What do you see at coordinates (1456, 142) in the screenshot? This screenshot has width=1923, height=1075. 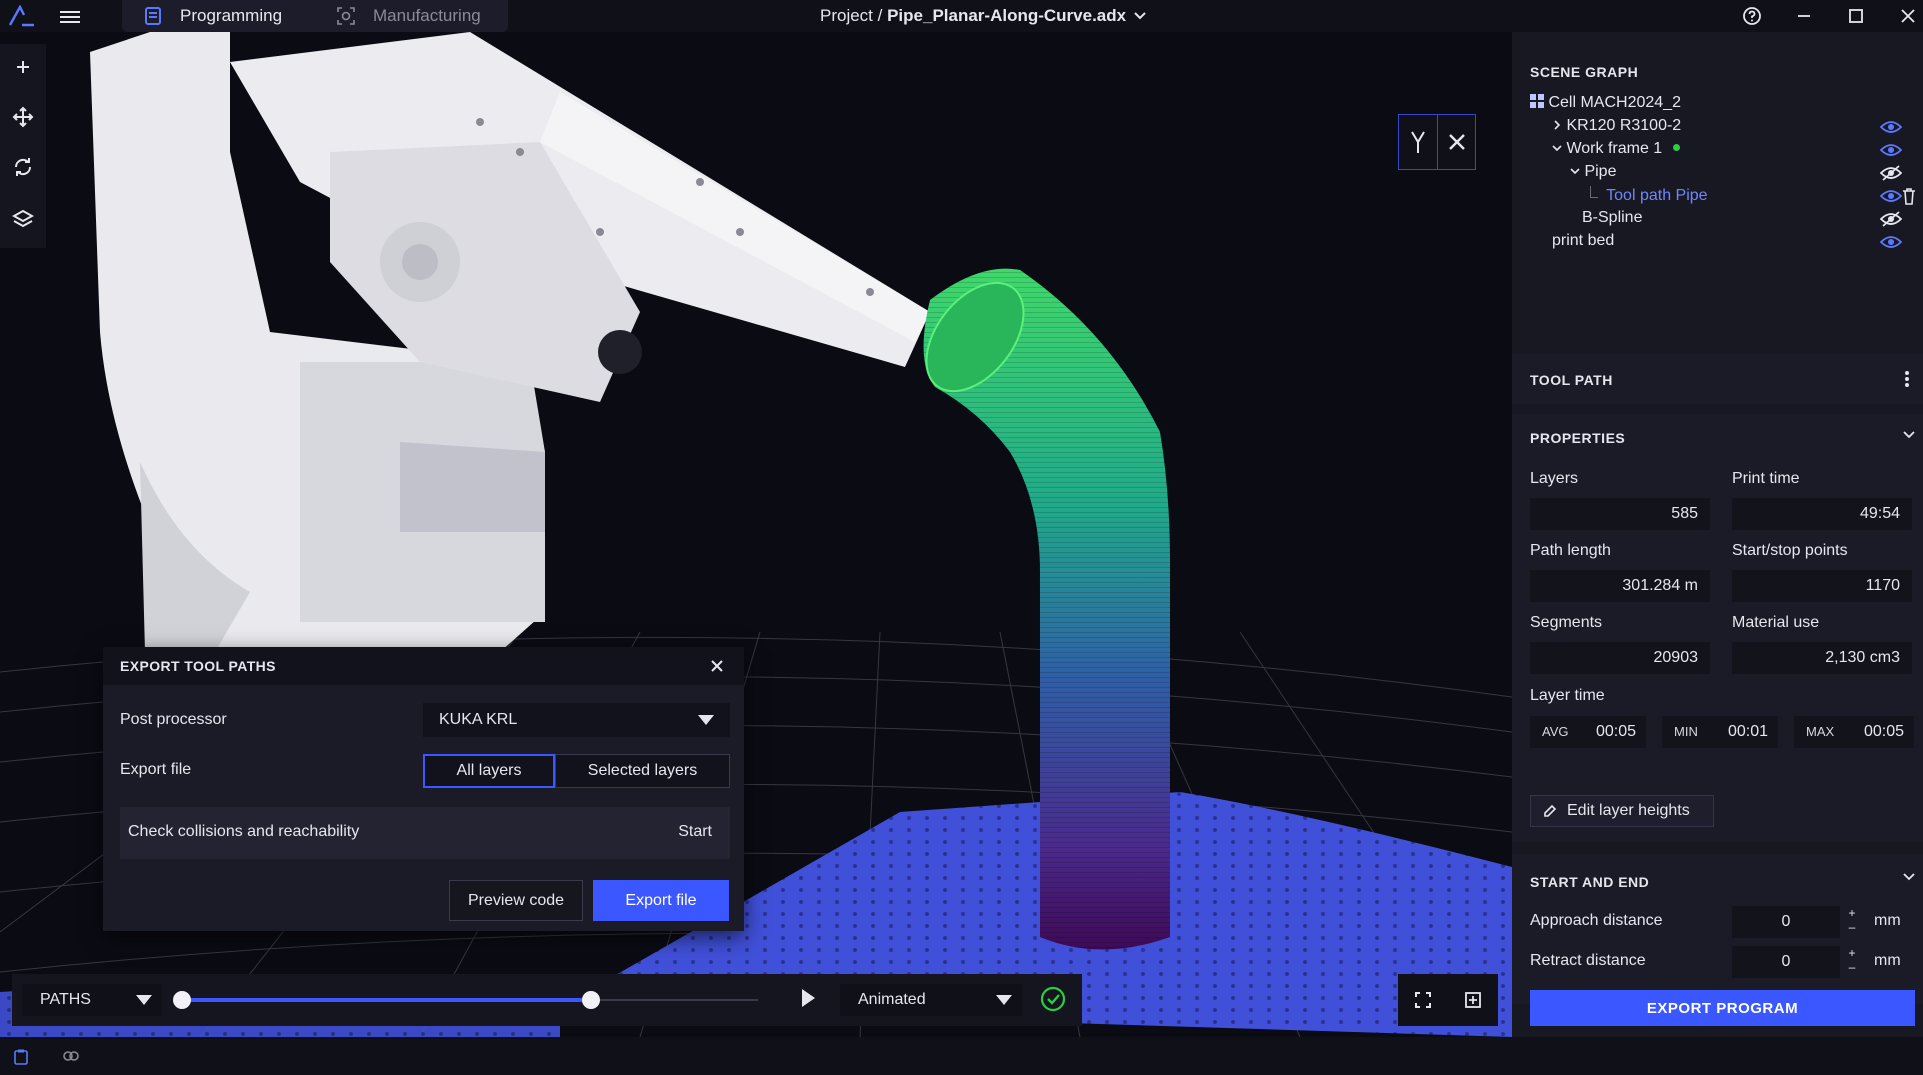 I see `tool-x-icon` at bounding box center [1456, 142].